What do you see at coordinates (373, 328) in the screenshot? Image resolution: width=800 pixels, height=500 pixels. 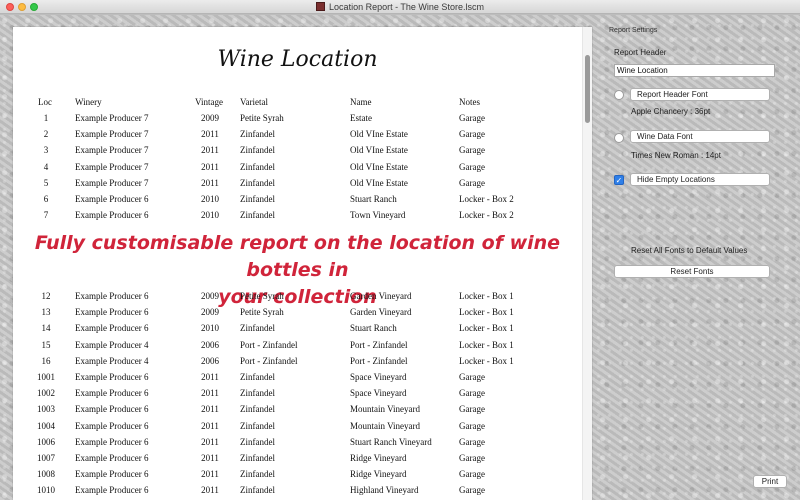 I see `cell-name: Stuart Ranch` at bounding box center [373, 328].